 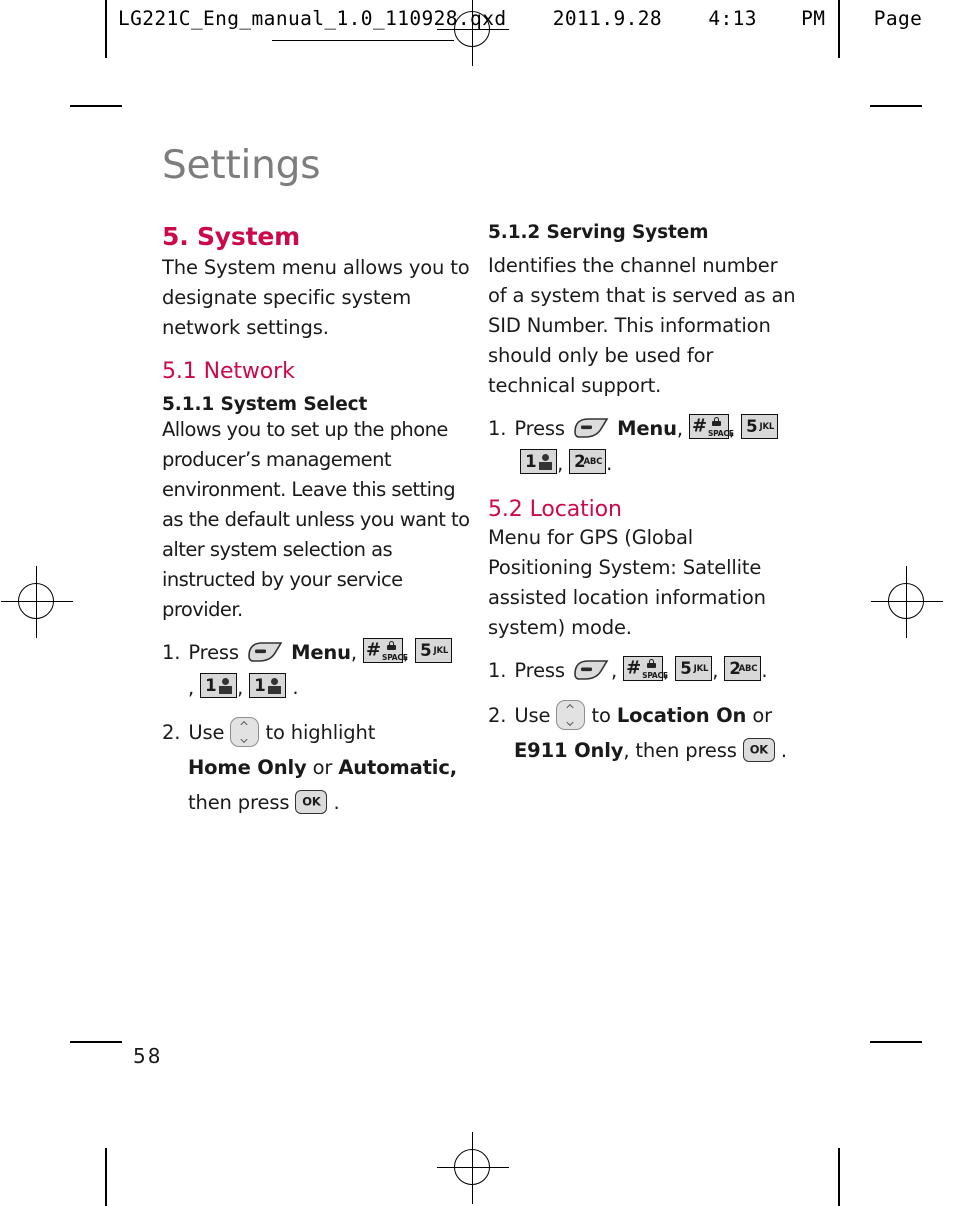 I want to click on key-1-icon-a: 1, so click(x=219, y=685).